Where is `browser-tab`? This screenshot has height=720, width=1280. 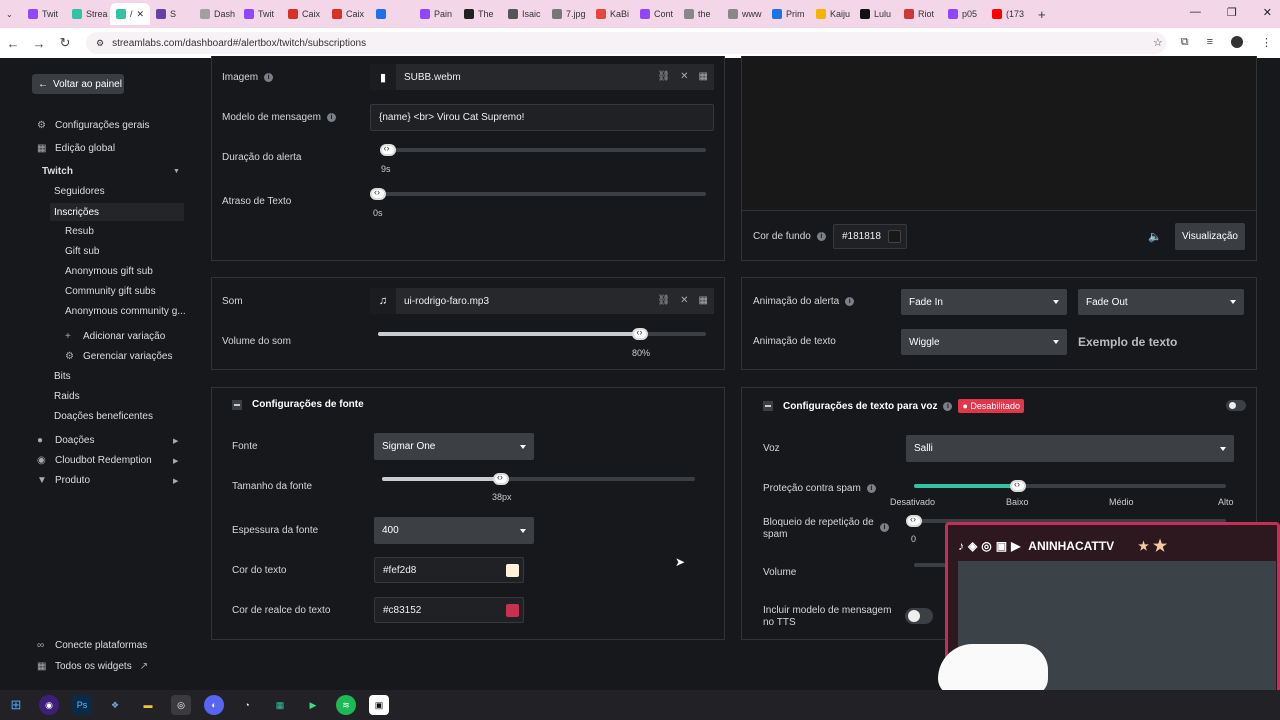
browser-tab is located at coordinates (392, 14).